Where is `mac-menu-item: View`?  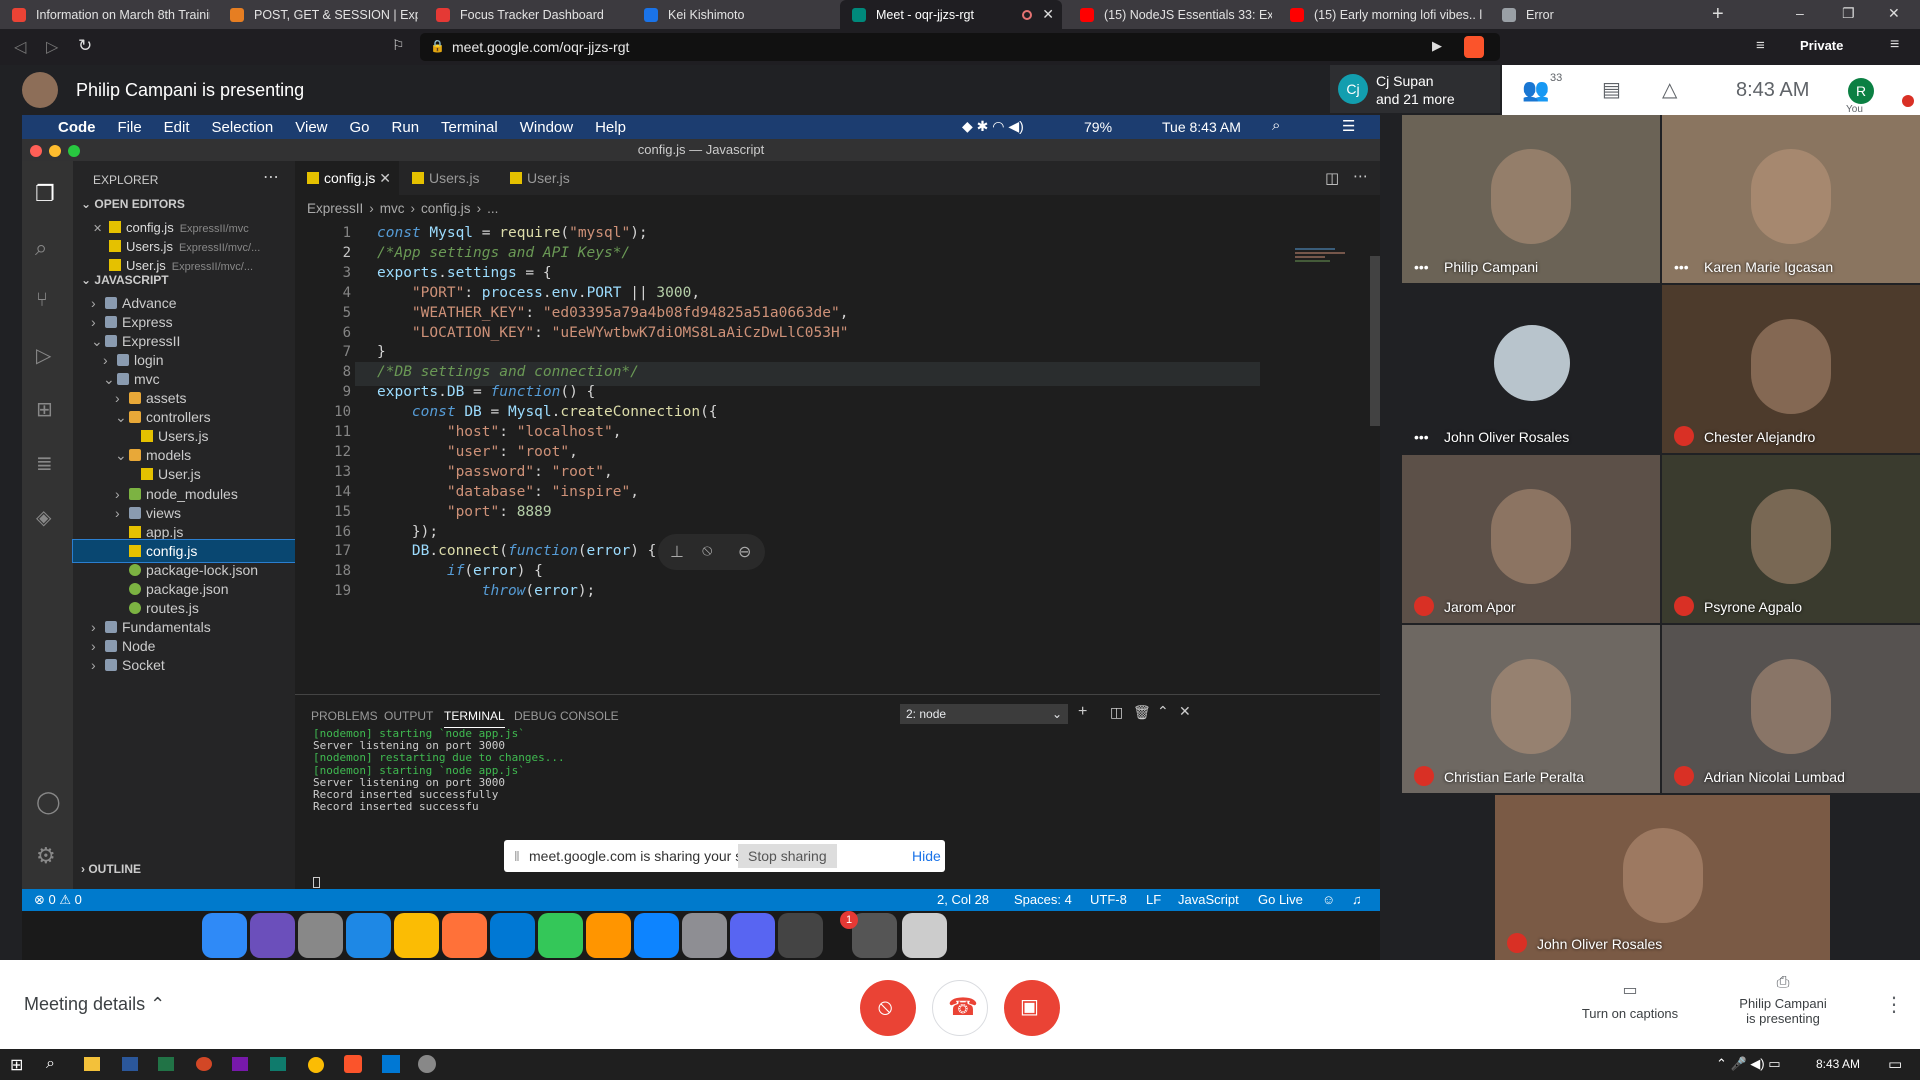
mac-menu-item: View is located at coordinates (311, 127).